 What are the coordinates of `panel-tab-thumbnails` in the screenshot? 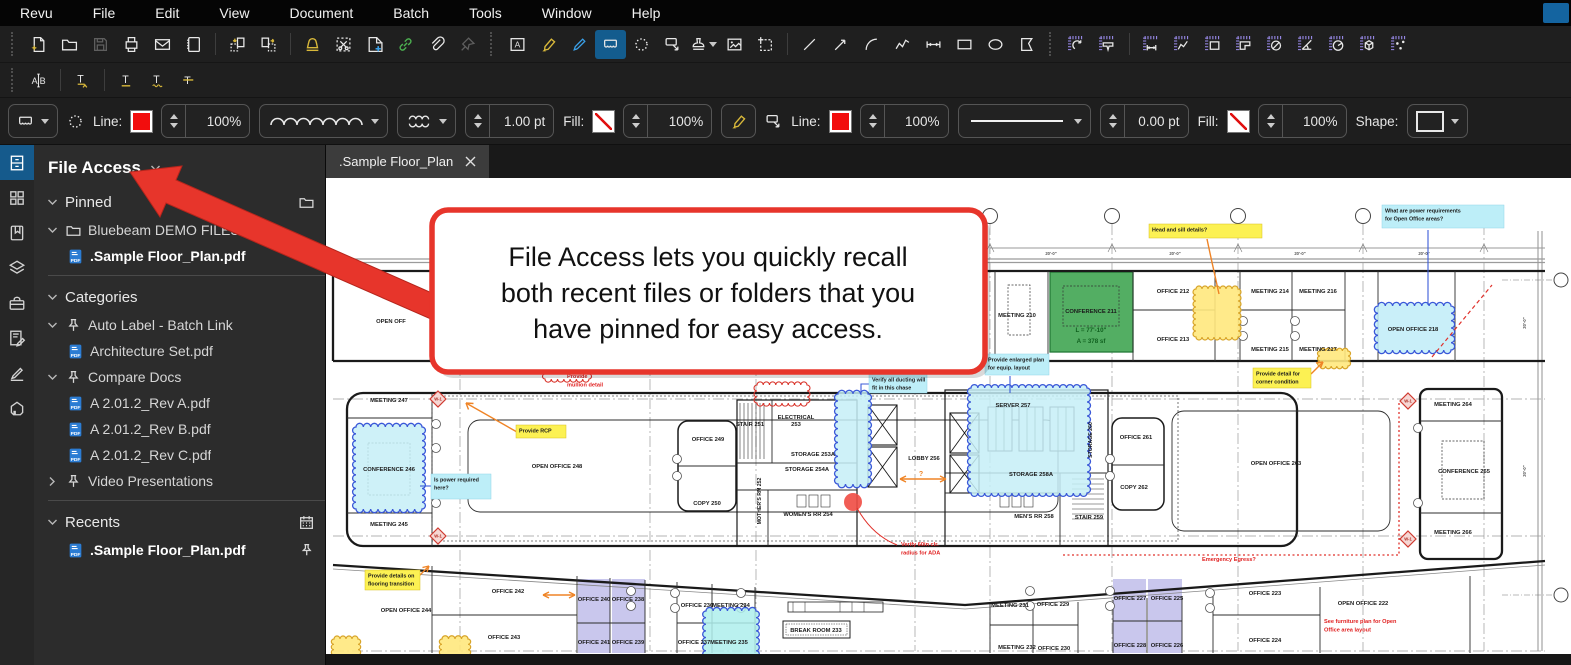 It's located at (17, 197).